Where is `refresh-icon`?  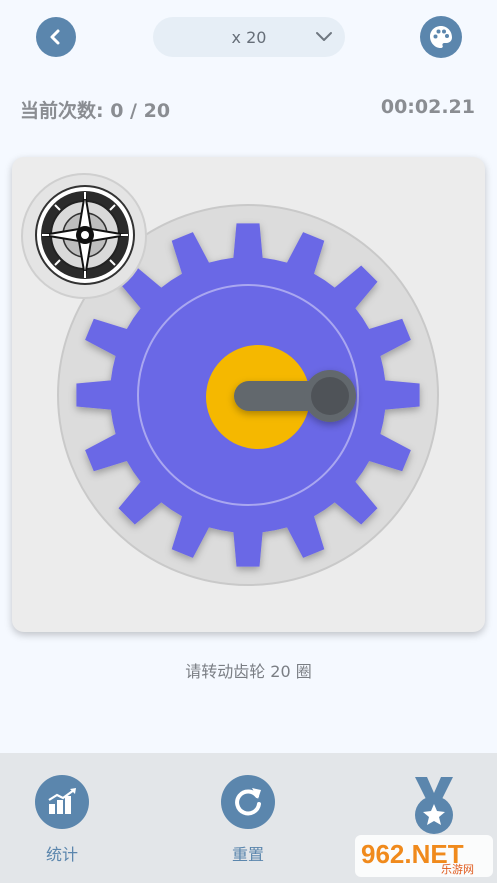 refresh-icon is located at coordinates (248, 802).